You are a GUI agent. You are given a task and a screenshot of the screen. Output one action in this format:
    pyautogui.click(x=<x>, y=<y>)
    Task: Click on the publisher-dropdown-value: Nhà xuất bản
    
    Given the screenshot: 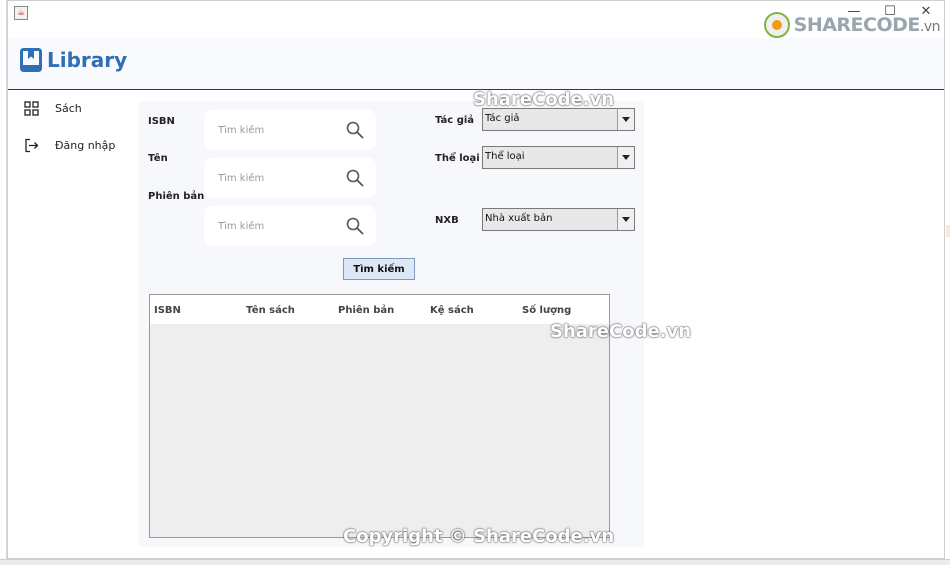 What is the action you would take?
    pyautogui.click(x=519, y=218)
    